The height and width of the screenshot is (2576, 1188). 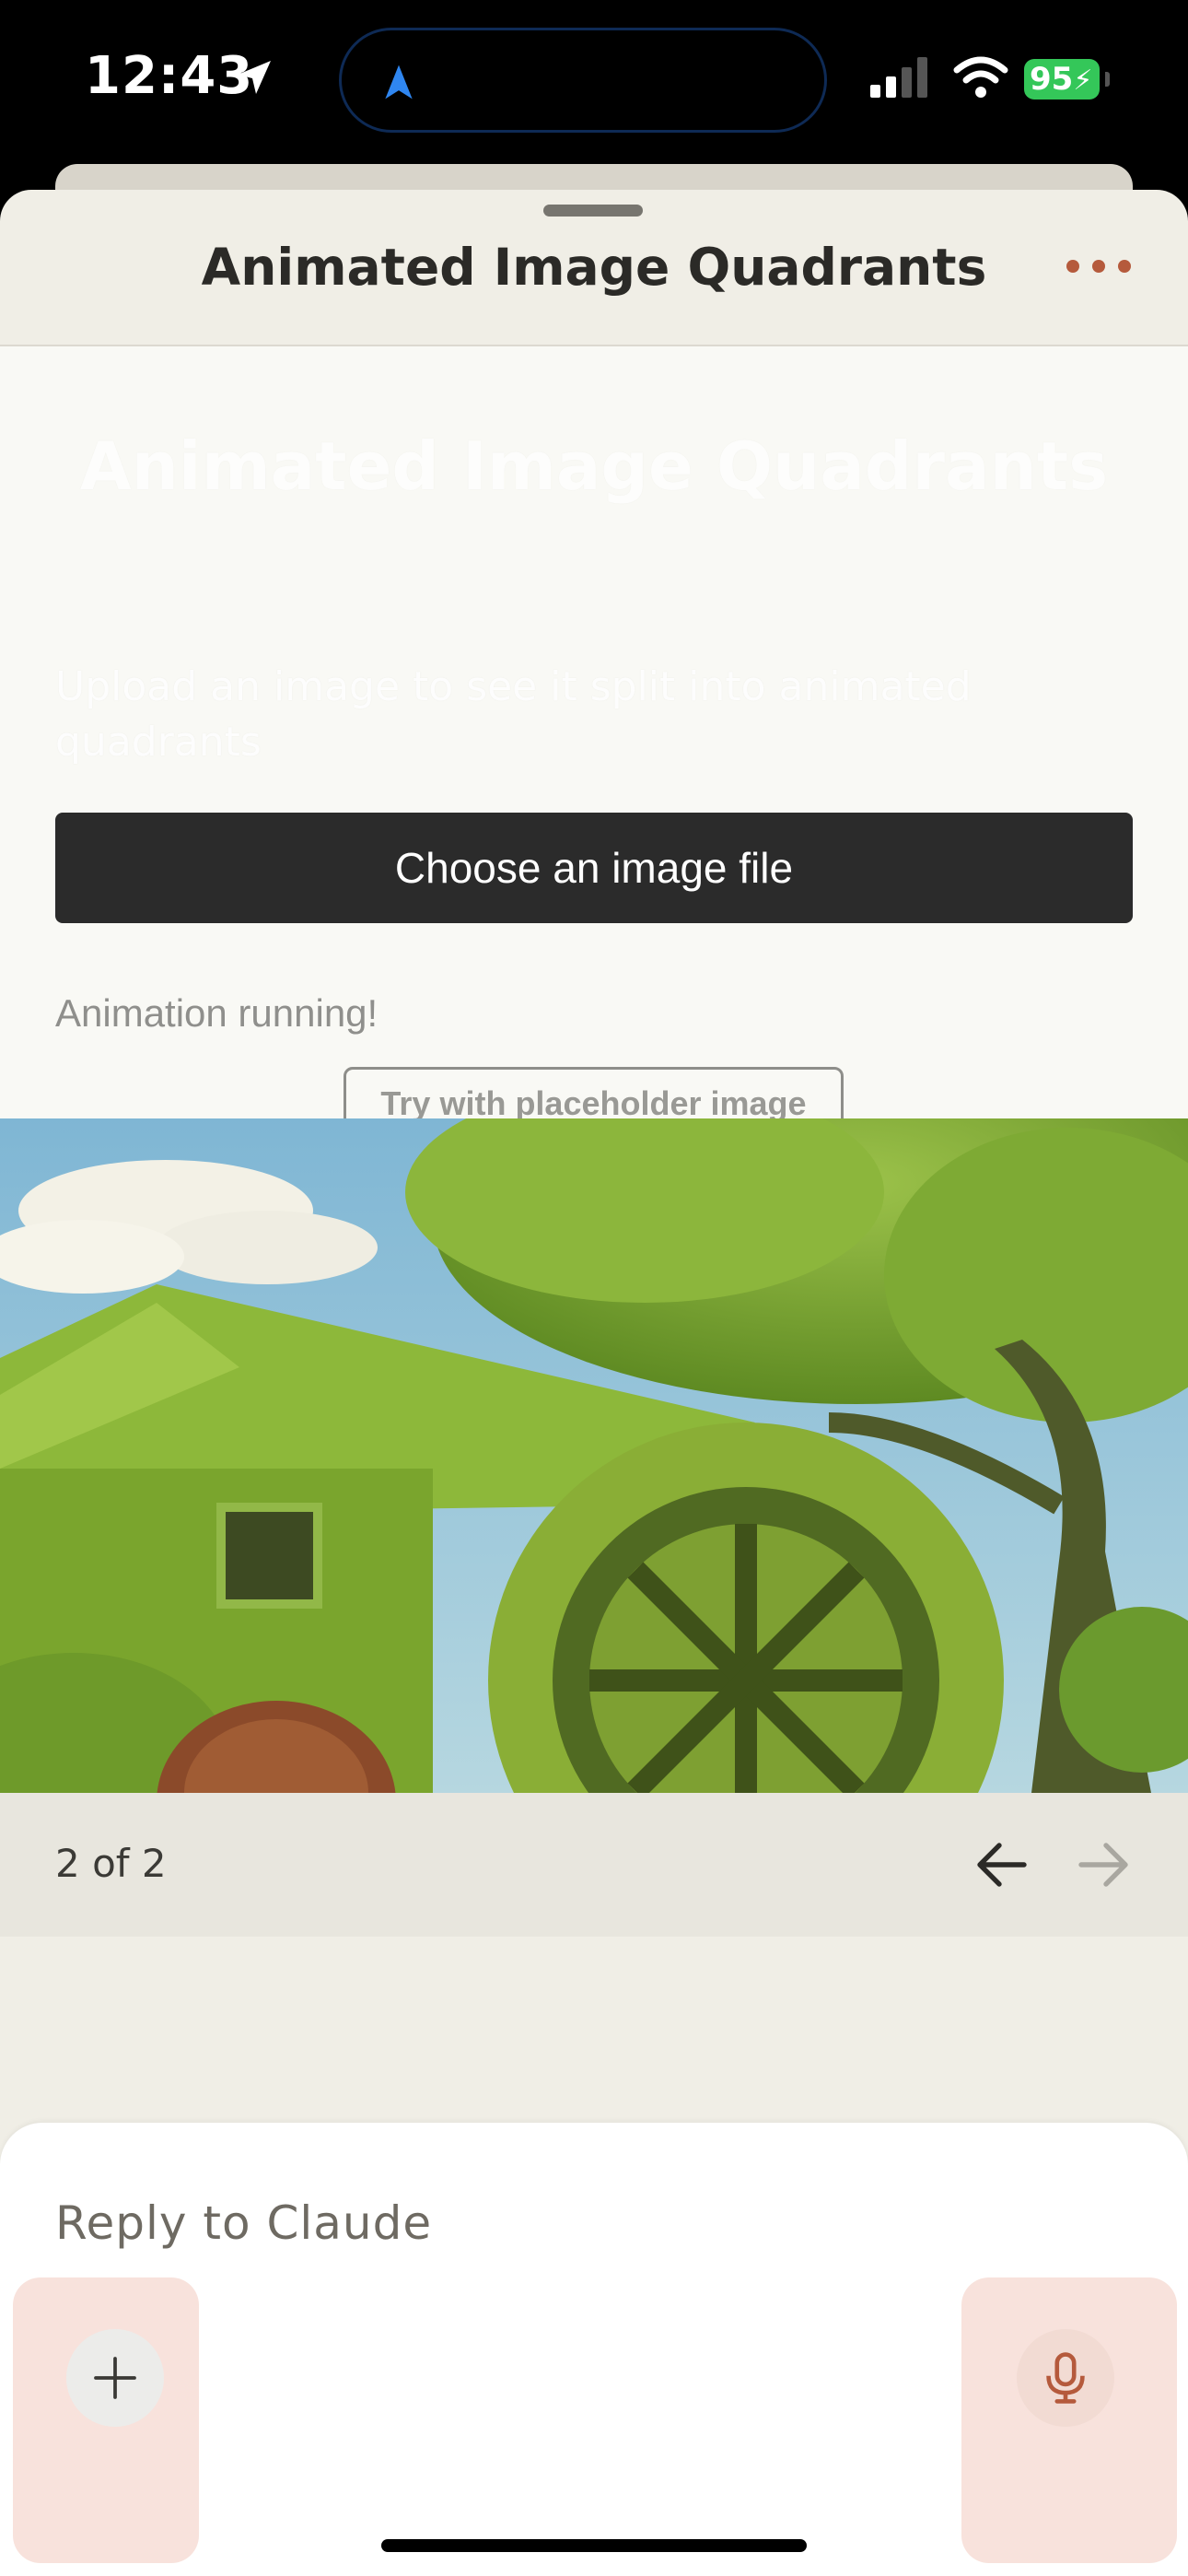 I want to click on microphone-icon, so click(x=1065, y=2378).